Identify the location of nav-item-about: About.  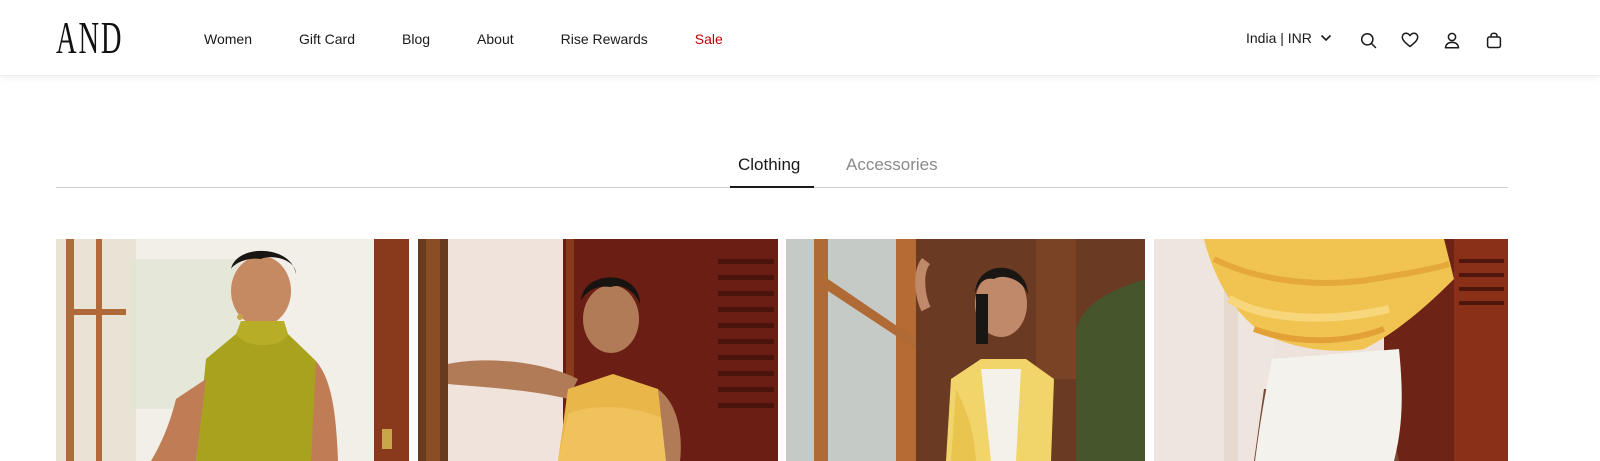
(495, 39).